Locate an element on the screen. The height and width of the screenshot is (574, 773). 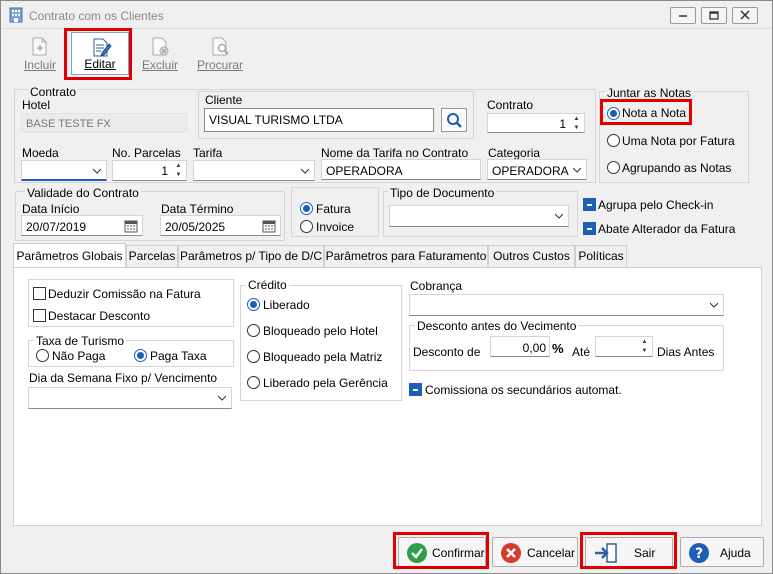
highlight-editar is located at coordinates (98, 54).